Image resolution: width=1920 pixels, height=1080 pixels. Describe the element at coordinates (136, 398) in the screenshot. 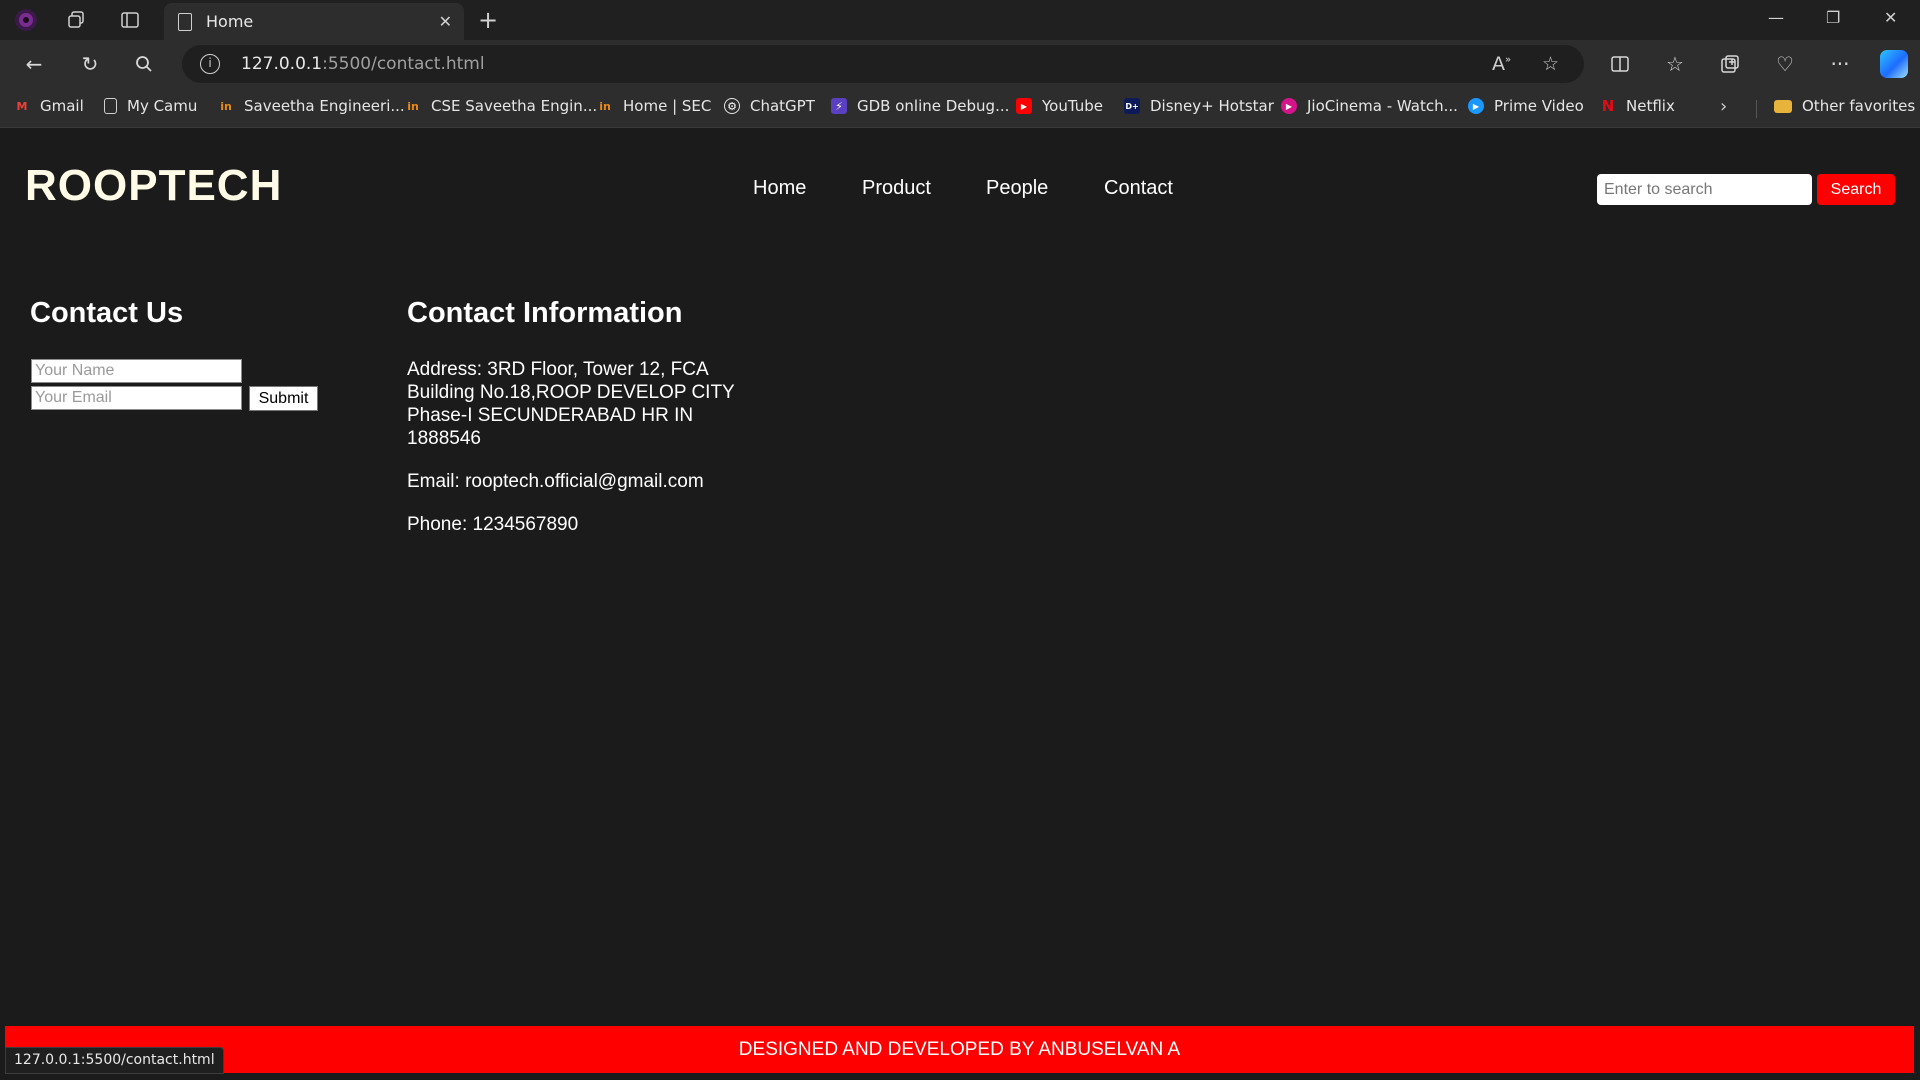

I see `email-field` at that location.